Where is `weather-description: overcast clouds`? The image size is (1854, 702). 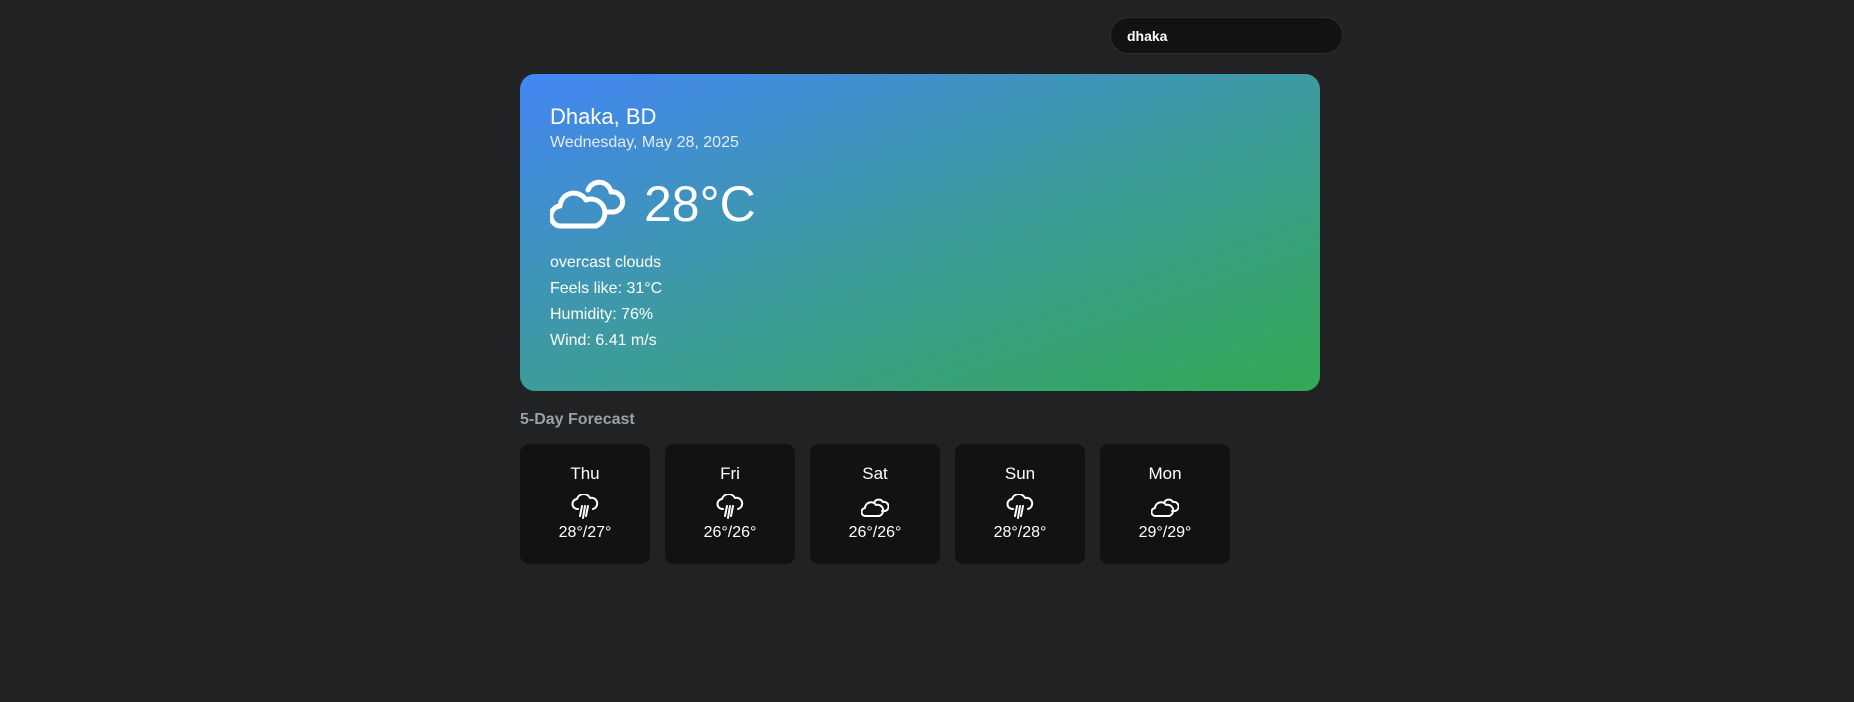 weather-description: overcast clouds is located at coordinates (606, 262).